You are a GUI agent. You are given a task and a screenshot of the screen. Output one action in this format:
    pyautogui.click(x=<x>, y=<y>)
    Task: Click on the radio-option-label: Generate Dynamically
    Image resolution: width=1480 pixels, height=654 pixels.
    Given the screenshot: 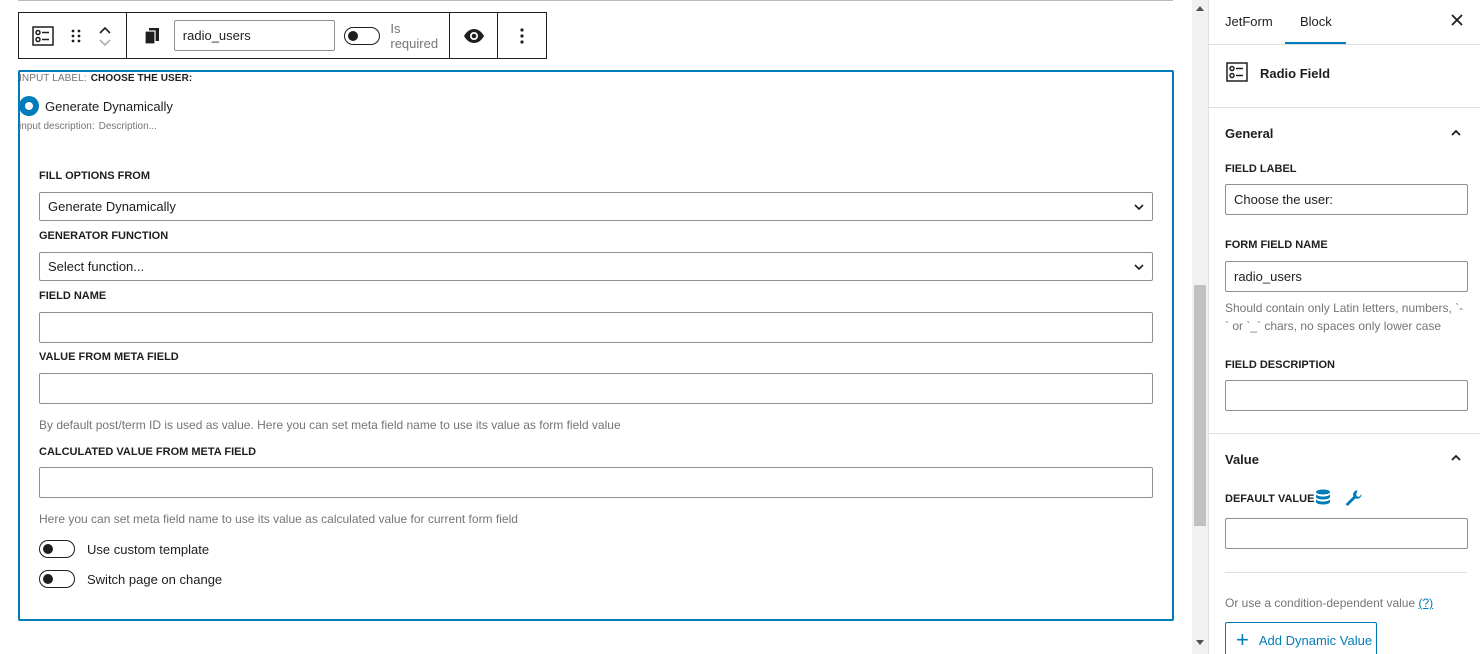 What is the action you would take?
    pyautogui.click(x=109, y=106)
    